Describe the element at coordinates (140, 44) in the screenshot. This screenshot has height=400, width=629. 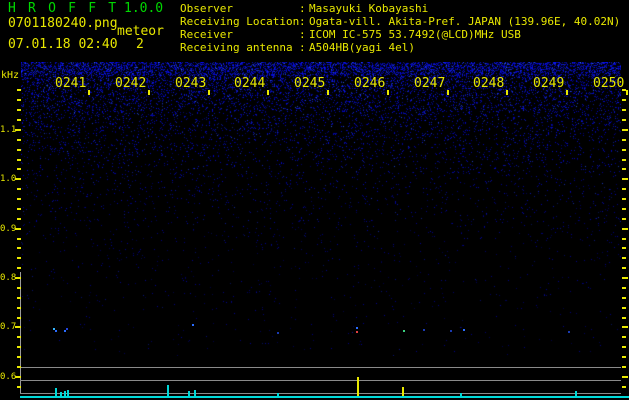
I see `meteor-count: 2` at that location.